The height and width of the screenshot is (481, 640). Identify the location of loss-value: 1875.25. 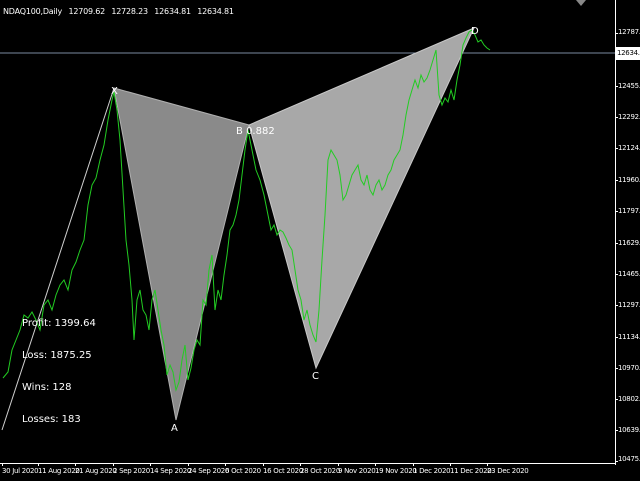
(71, 355).